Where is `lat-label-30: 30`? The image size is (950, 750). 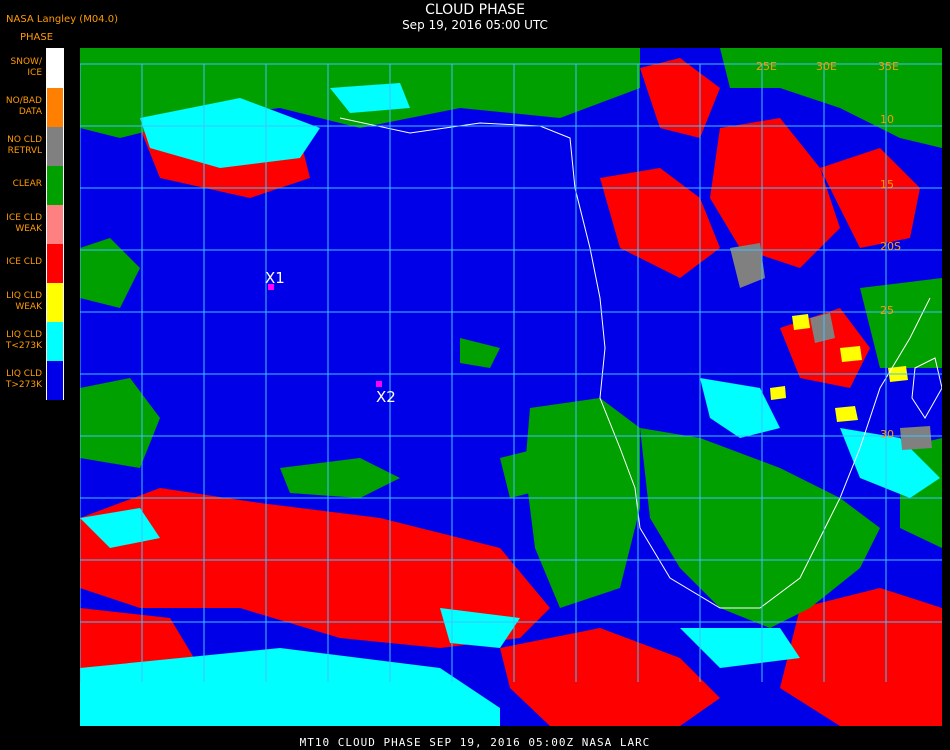 lat-label-30: 30 is located at coordinates (887, 434).